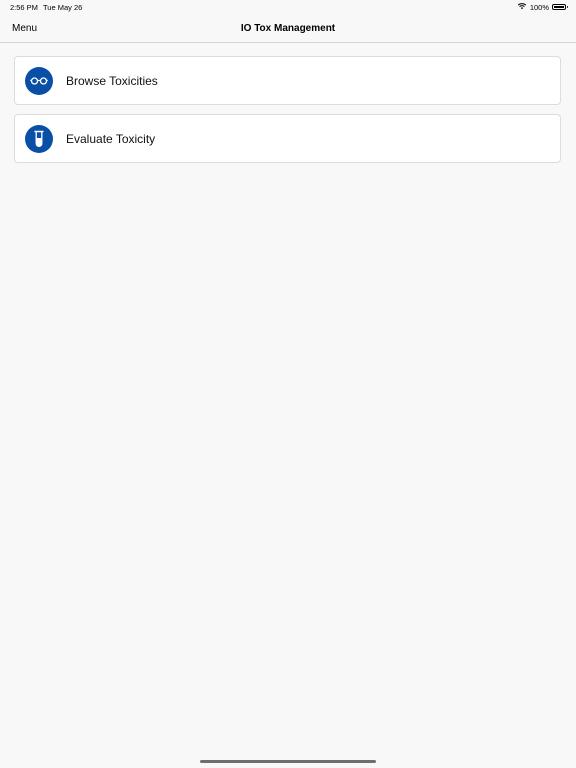 This screenshot has width=576, height=768. Describe the element at coordinates (522, 7) in the screenshot. I see `wifi-icon` at that location.